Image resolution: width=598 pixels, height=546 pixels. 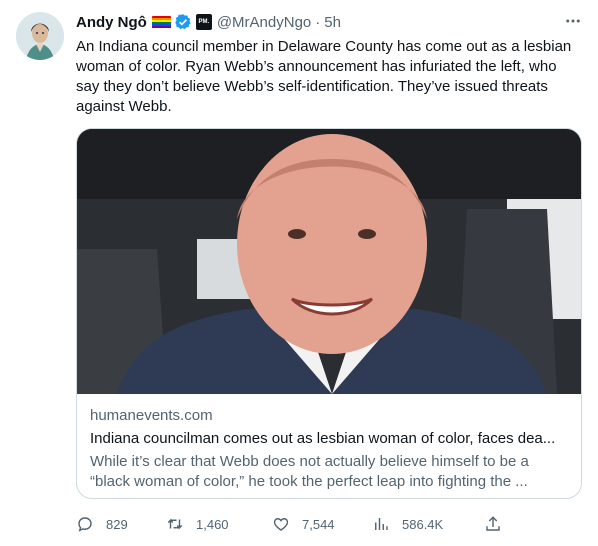 I want to click on rainbow-flag-icon, so click(x=161, y=22).